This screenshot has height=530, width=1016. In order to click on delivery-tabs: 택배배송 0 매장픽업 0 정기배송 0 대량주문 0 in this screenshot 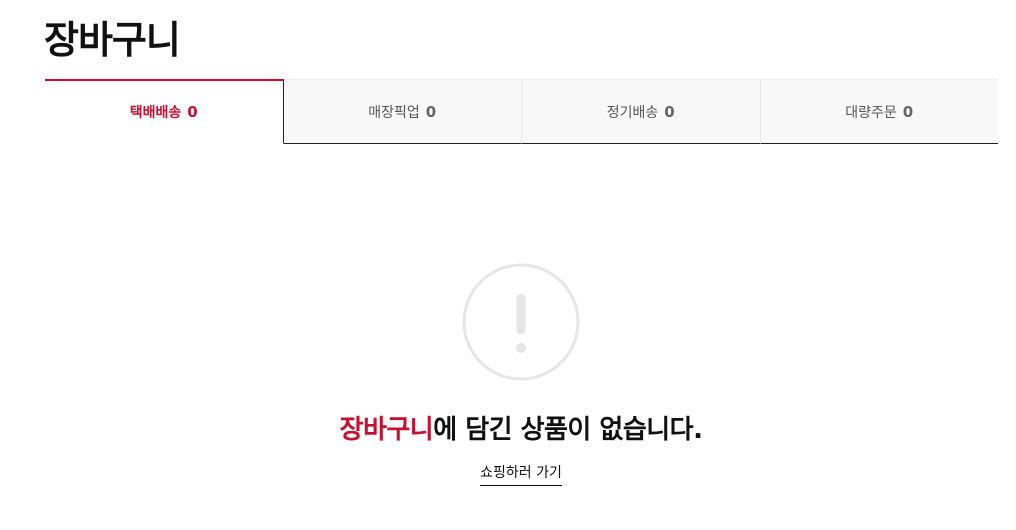, I will do `click(521, 111)`.